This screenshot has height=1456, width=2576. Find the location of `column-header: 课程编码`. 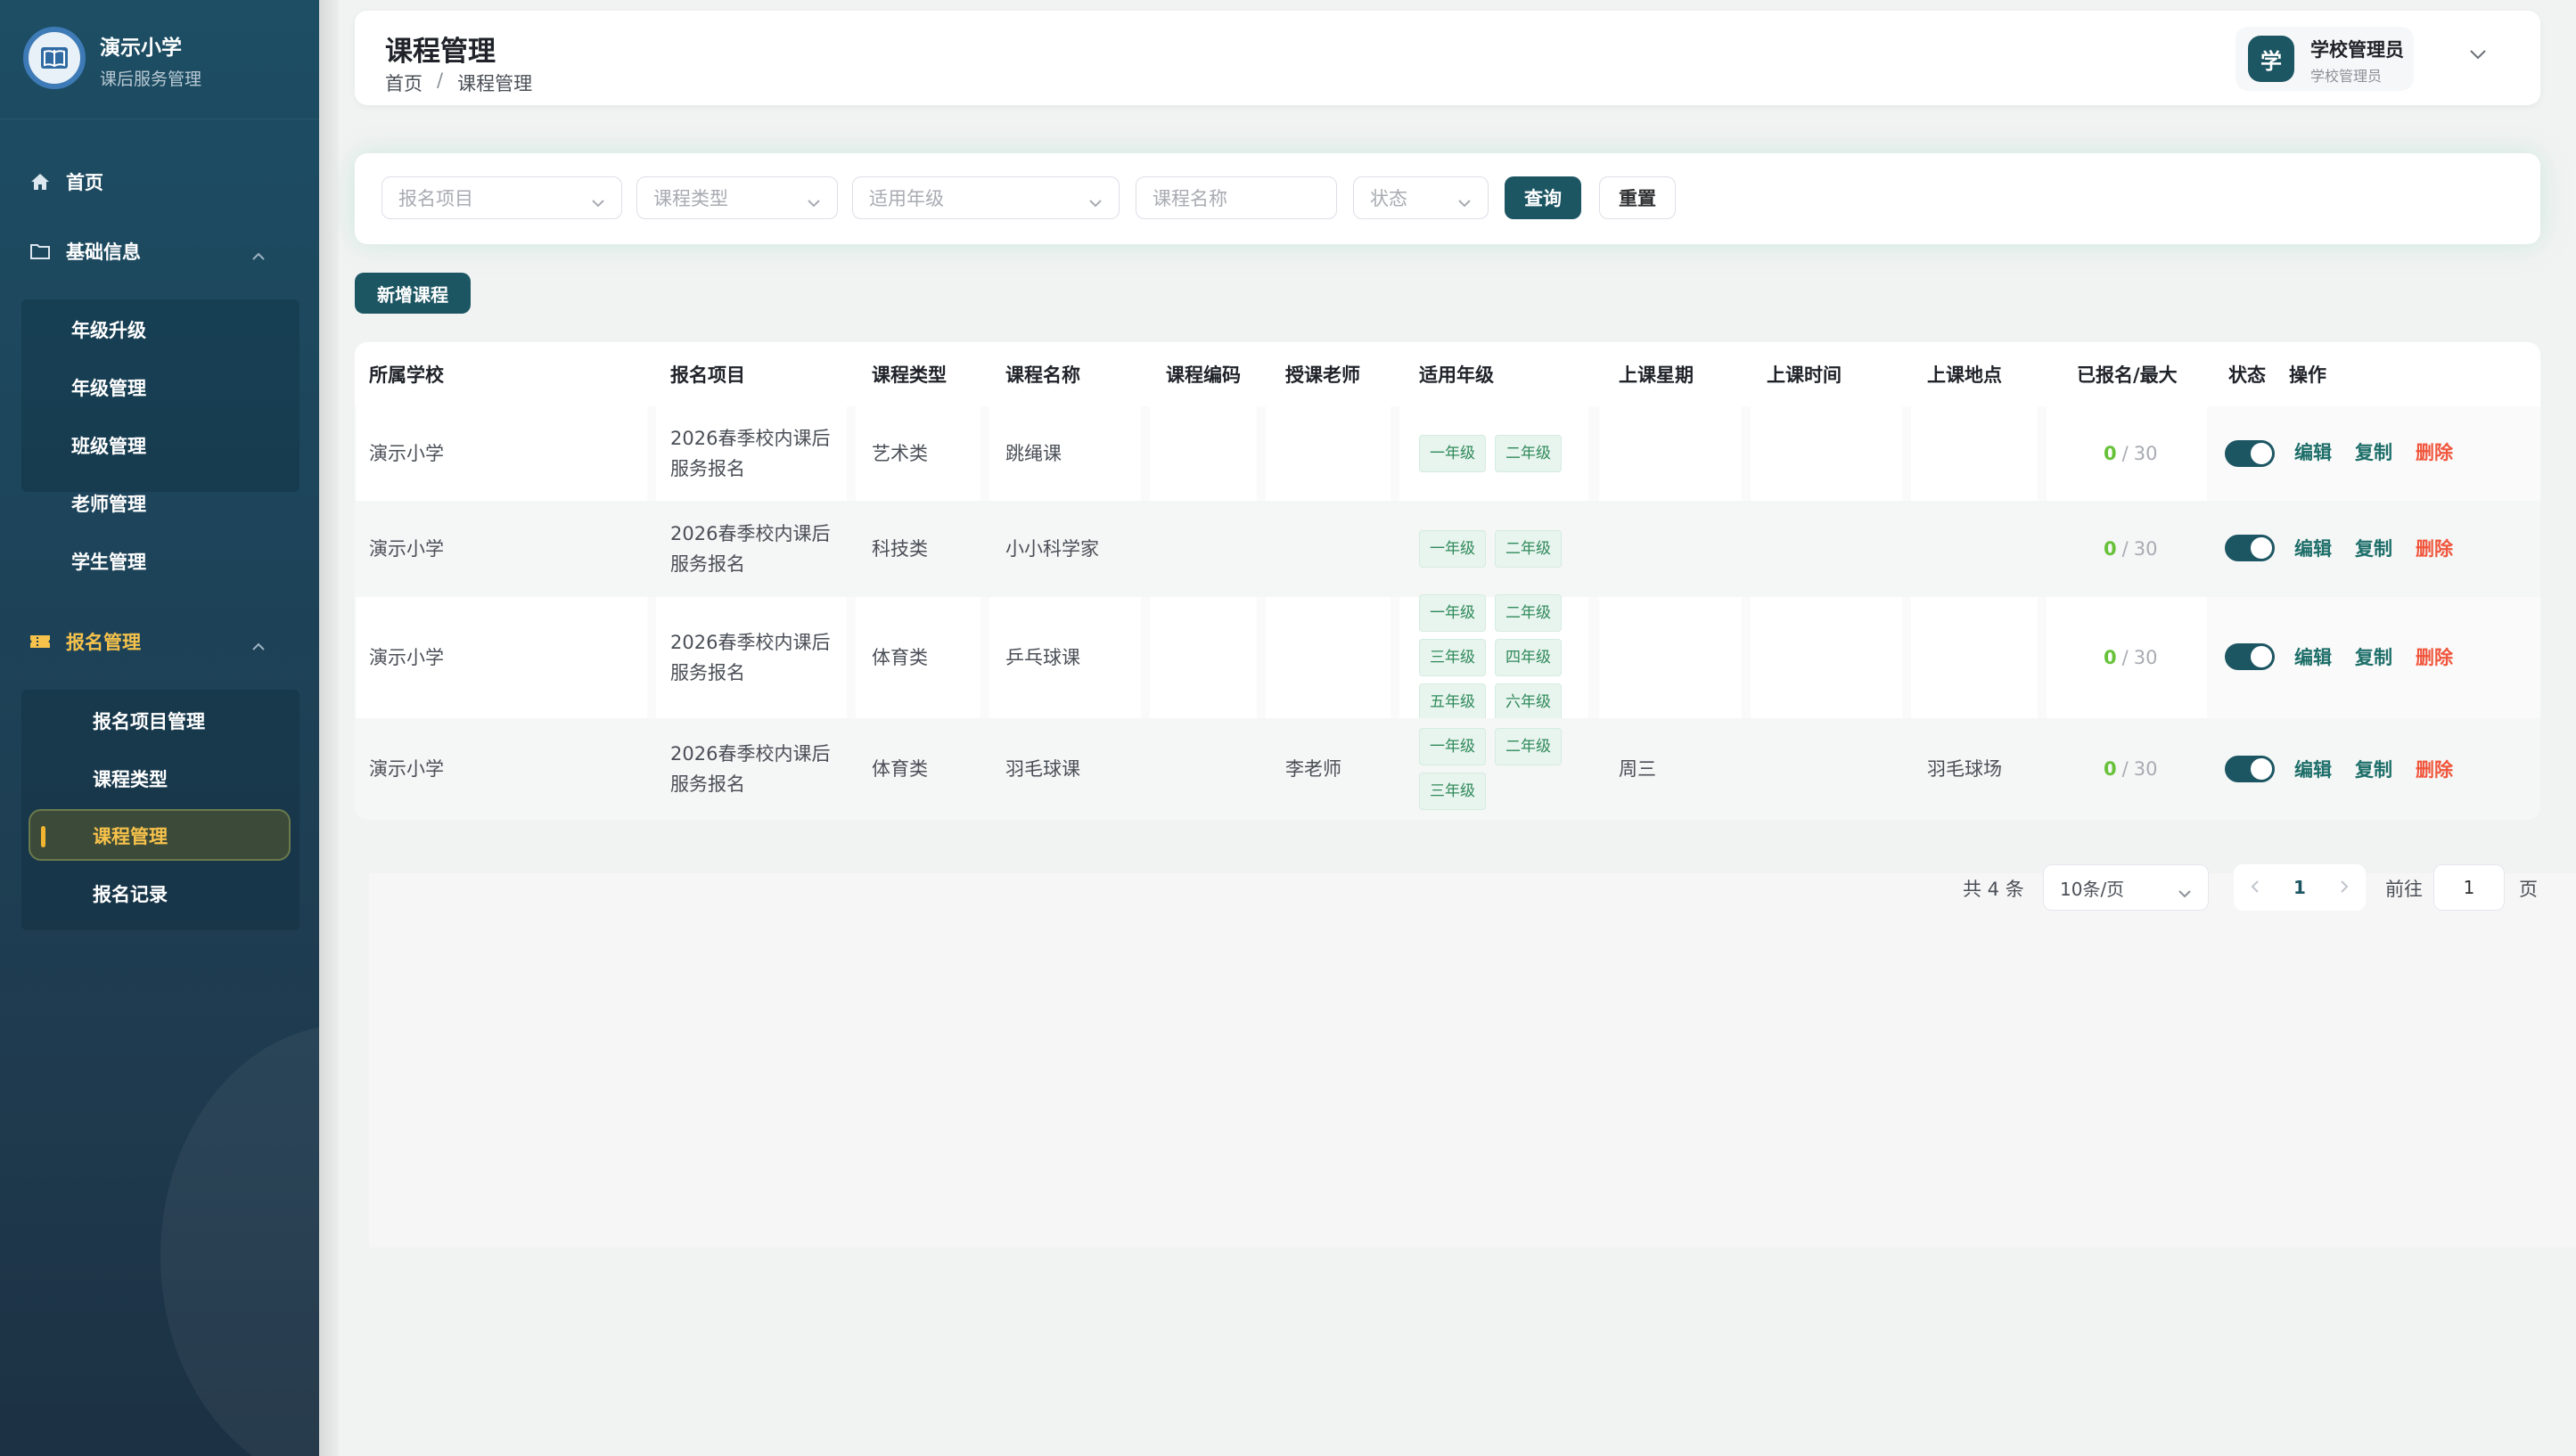

column-header: 课程编码 is located at coordinates (1204, 375).